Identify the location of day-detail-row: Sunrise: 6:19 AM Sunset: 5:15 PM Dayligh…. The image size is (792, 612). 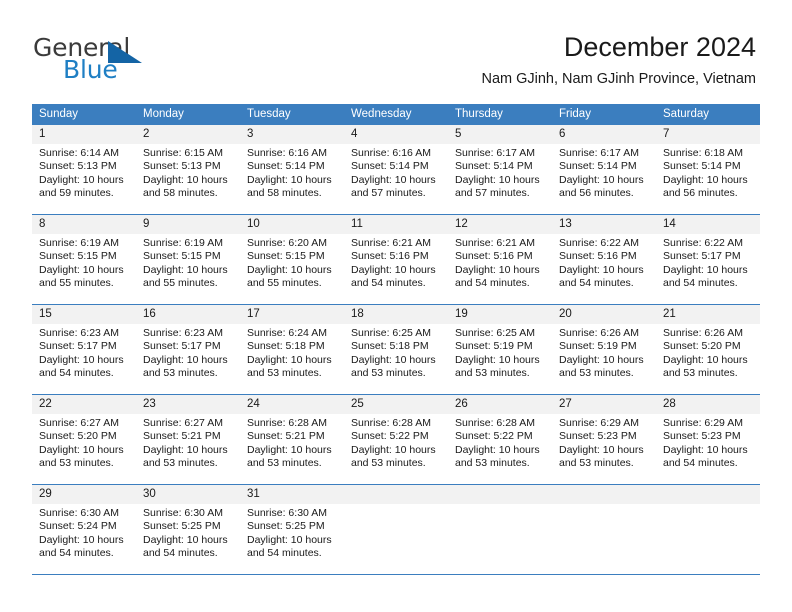
(396, 269).